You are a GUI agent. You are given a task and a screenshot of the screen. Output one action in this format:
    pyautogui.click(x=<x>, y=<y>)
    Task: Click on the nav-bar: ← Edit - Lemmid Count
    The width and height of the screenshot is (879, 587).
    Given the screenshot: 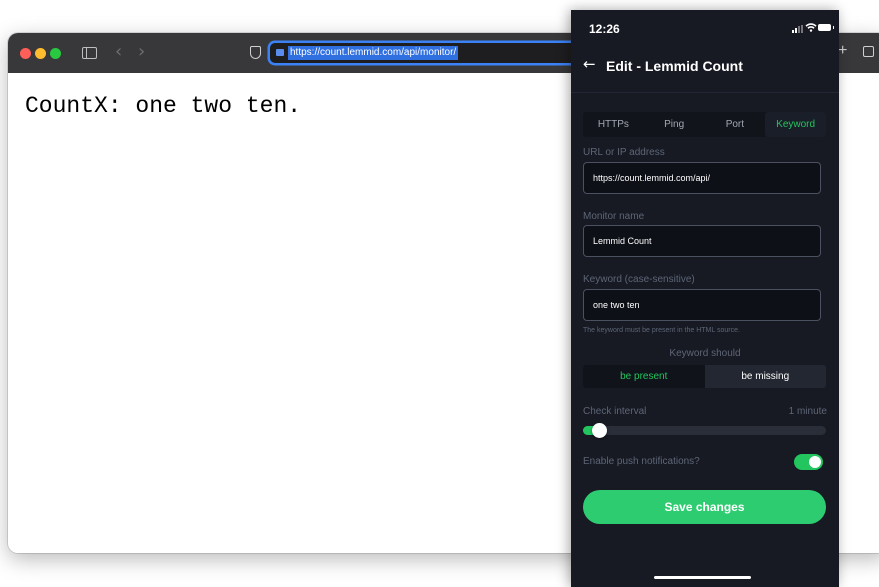 What is the action you would take?
    pyautogui.click(x=705, y=67)
    